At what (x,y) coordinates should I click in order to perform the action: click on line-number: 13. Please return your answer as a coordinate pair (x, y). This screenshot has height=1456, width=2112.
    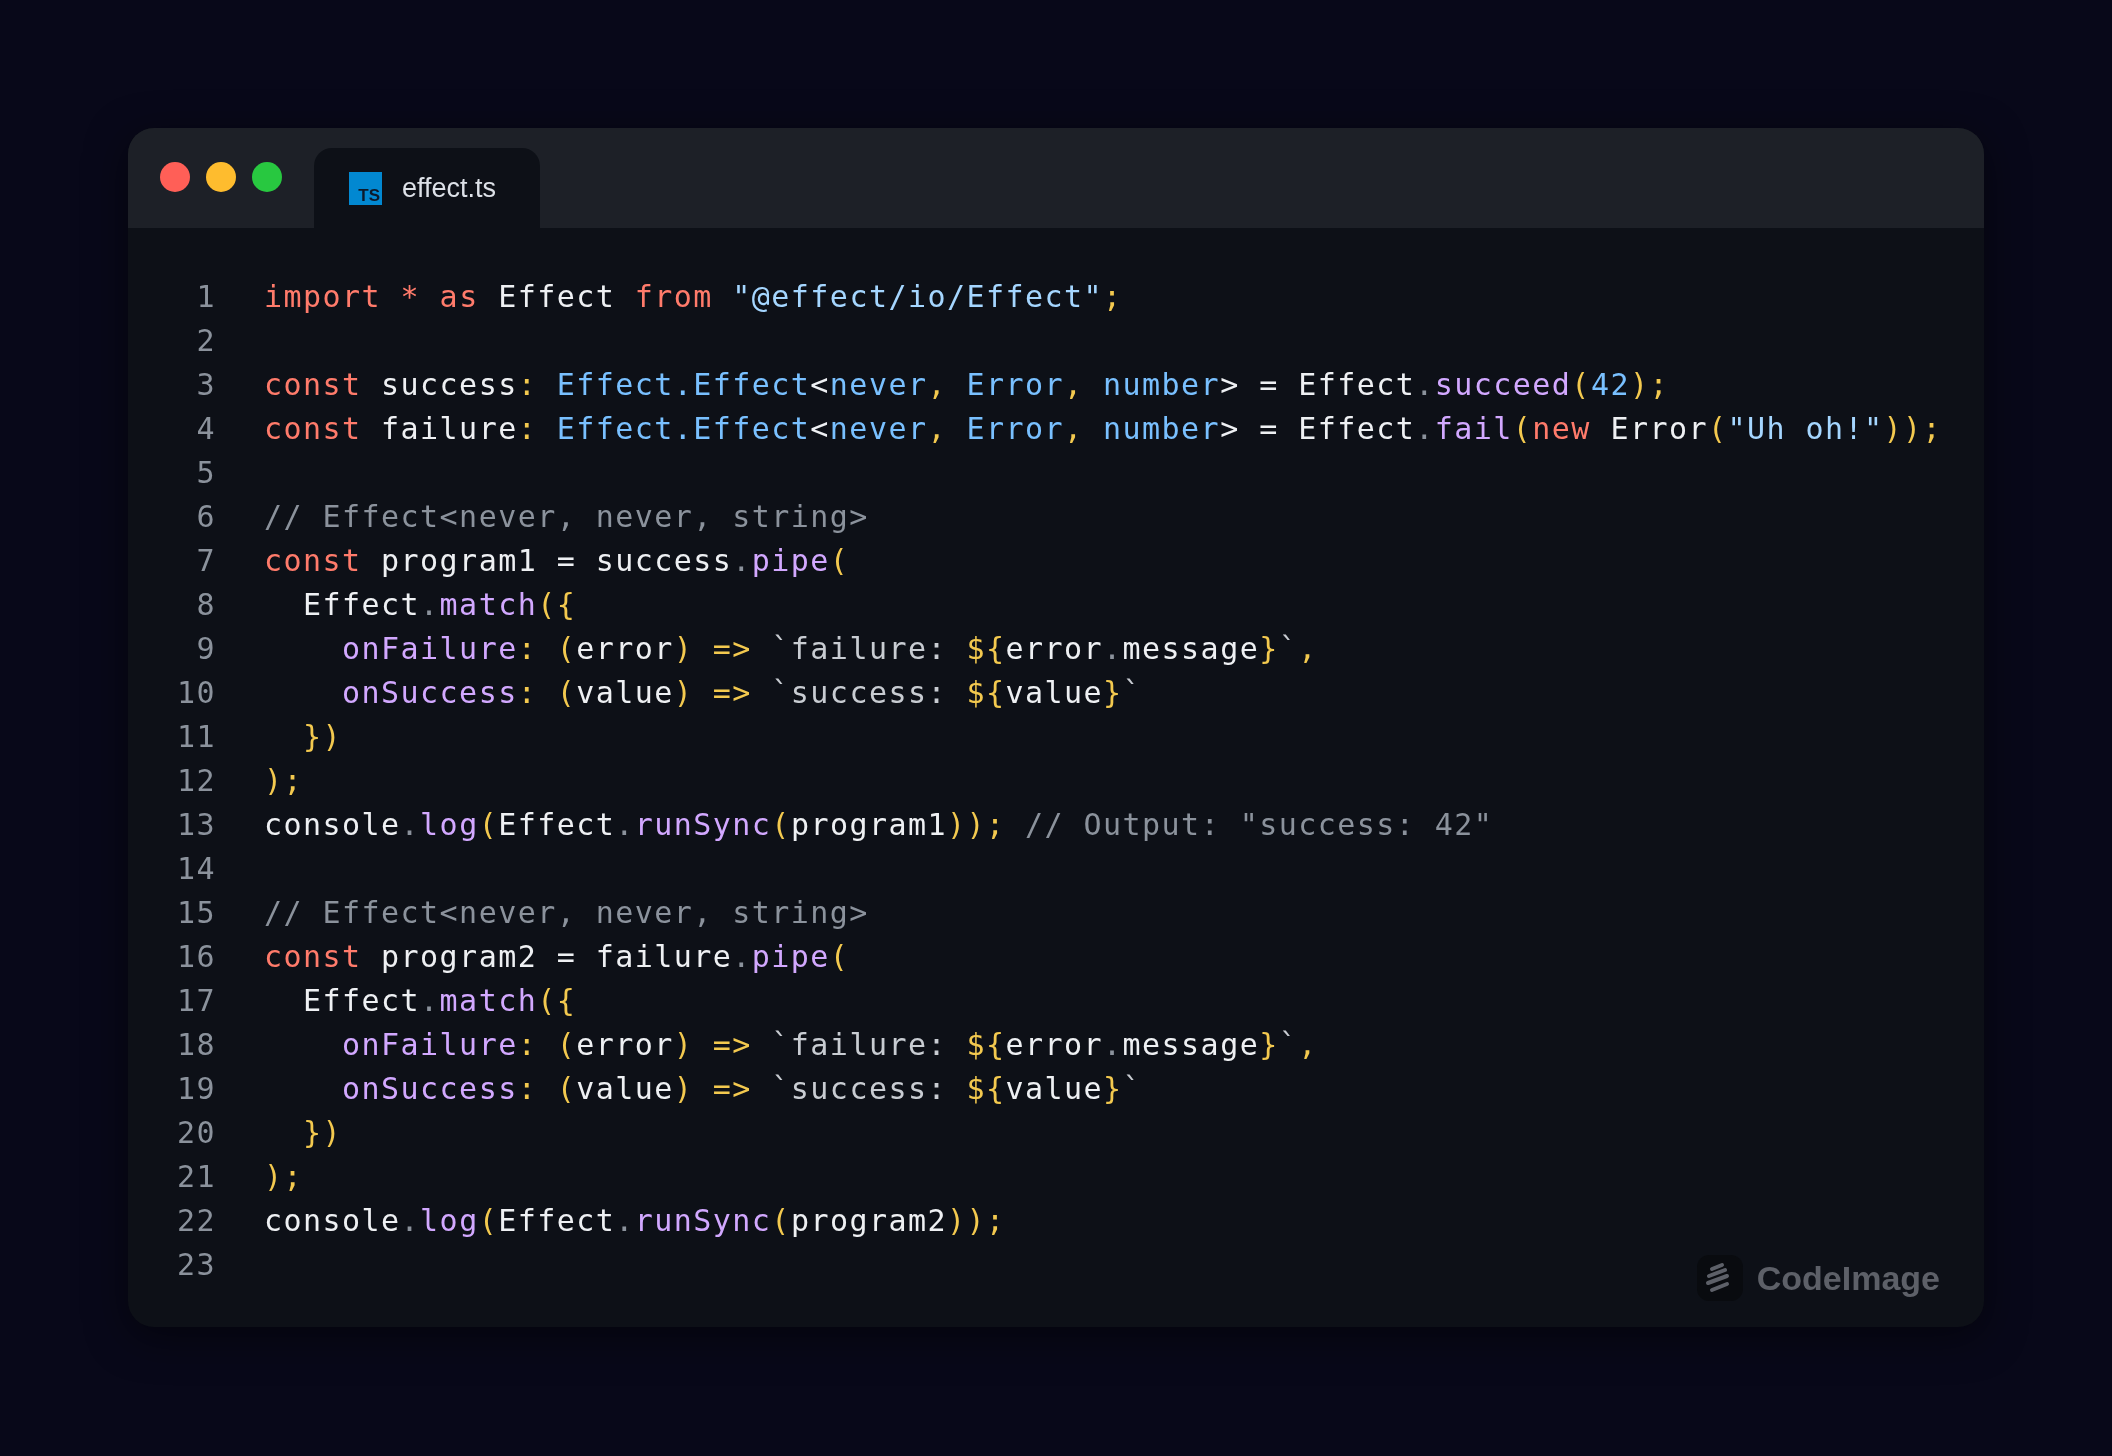
    Looking at the image, I should click on (195, 824).